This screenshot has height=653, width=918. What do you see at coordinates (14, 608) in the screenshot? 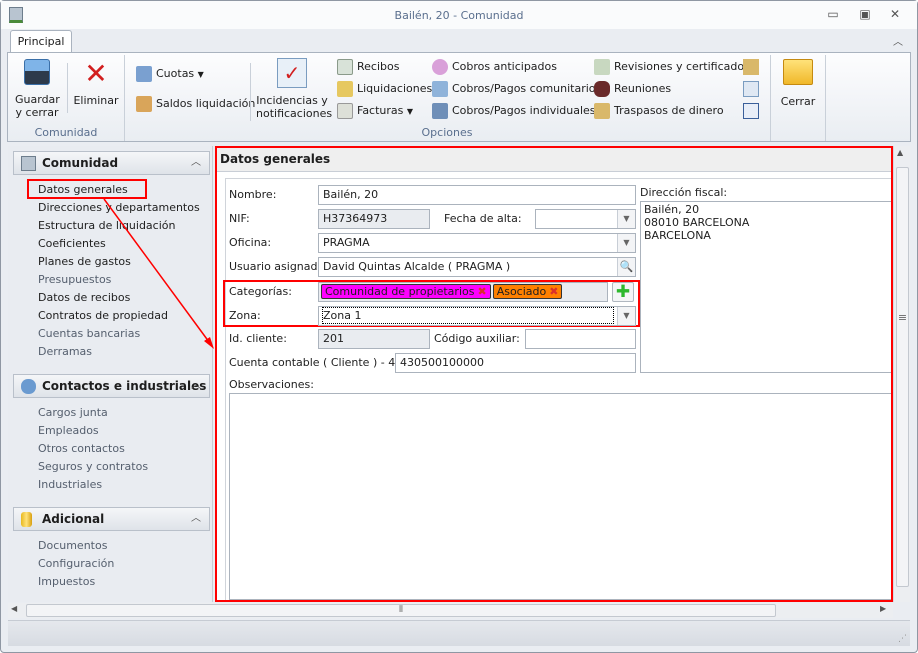
I see `scroll-left-icon: ◀` at bounding box center [14, 608].